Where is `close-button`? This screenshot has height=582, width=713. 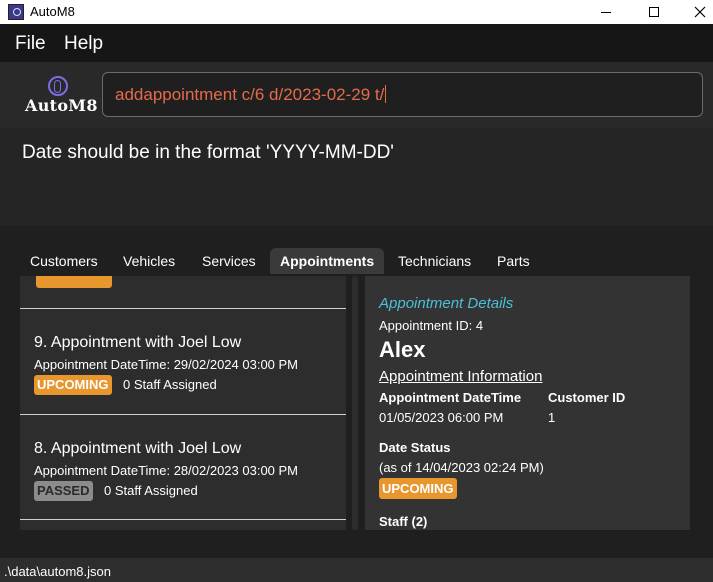 close-button is located at coordinates (695, 12).